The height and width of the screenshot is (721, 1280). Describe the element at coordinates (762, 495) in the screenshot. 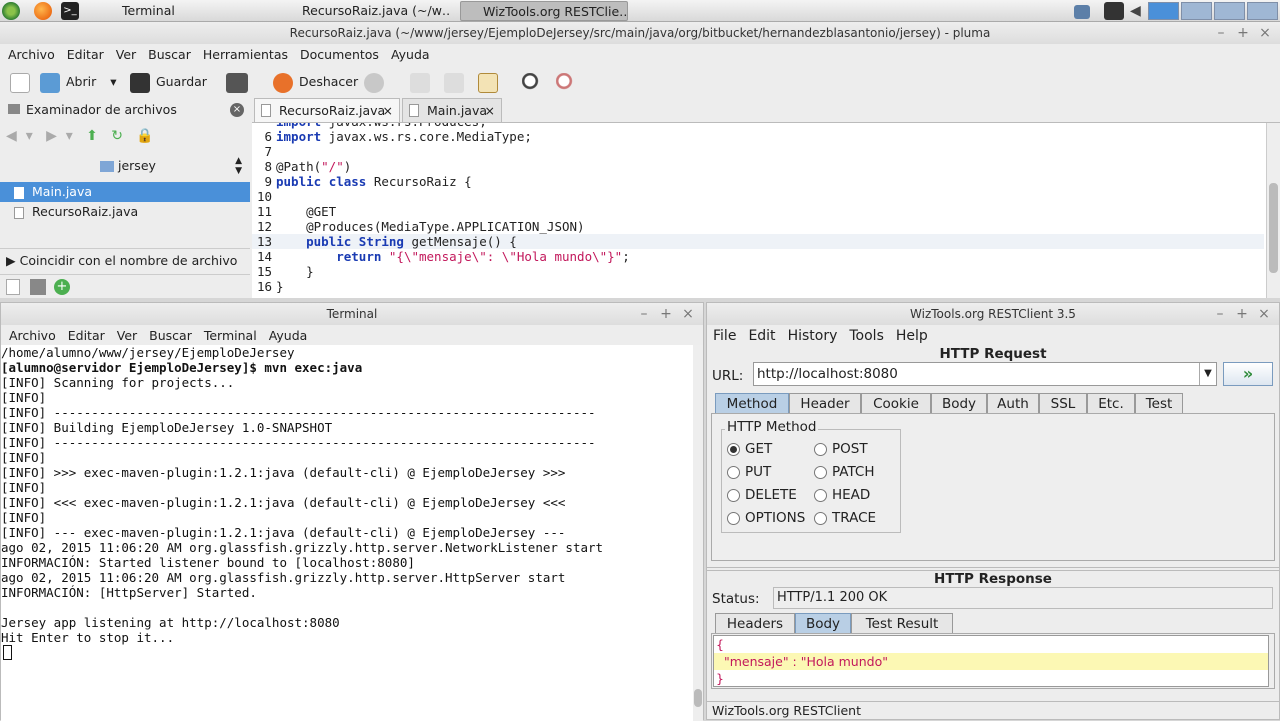

I see `radio-delete: DELETE` at that location.